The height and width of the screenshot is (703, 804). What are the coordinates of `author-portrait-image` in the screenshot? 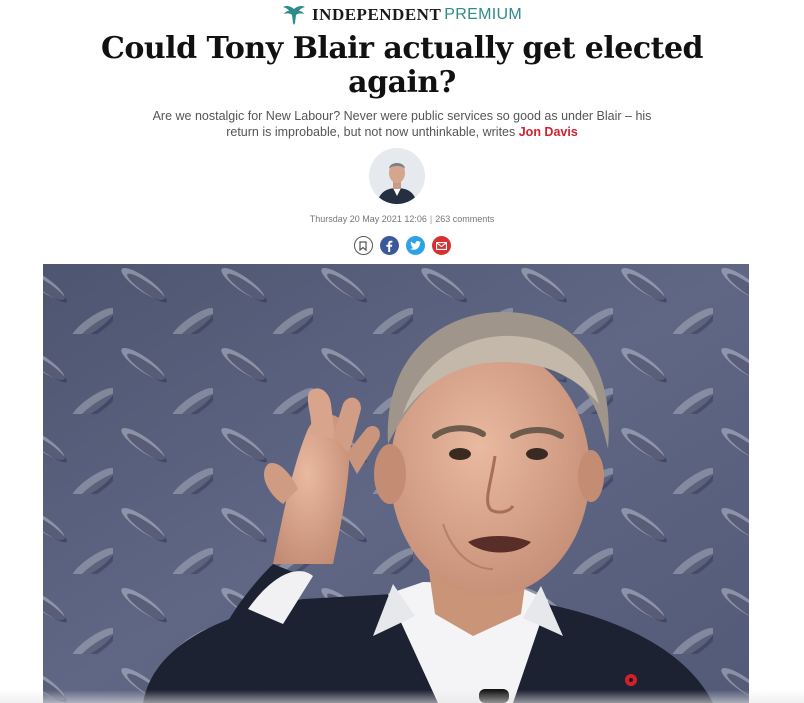 It's located at (397, 176).